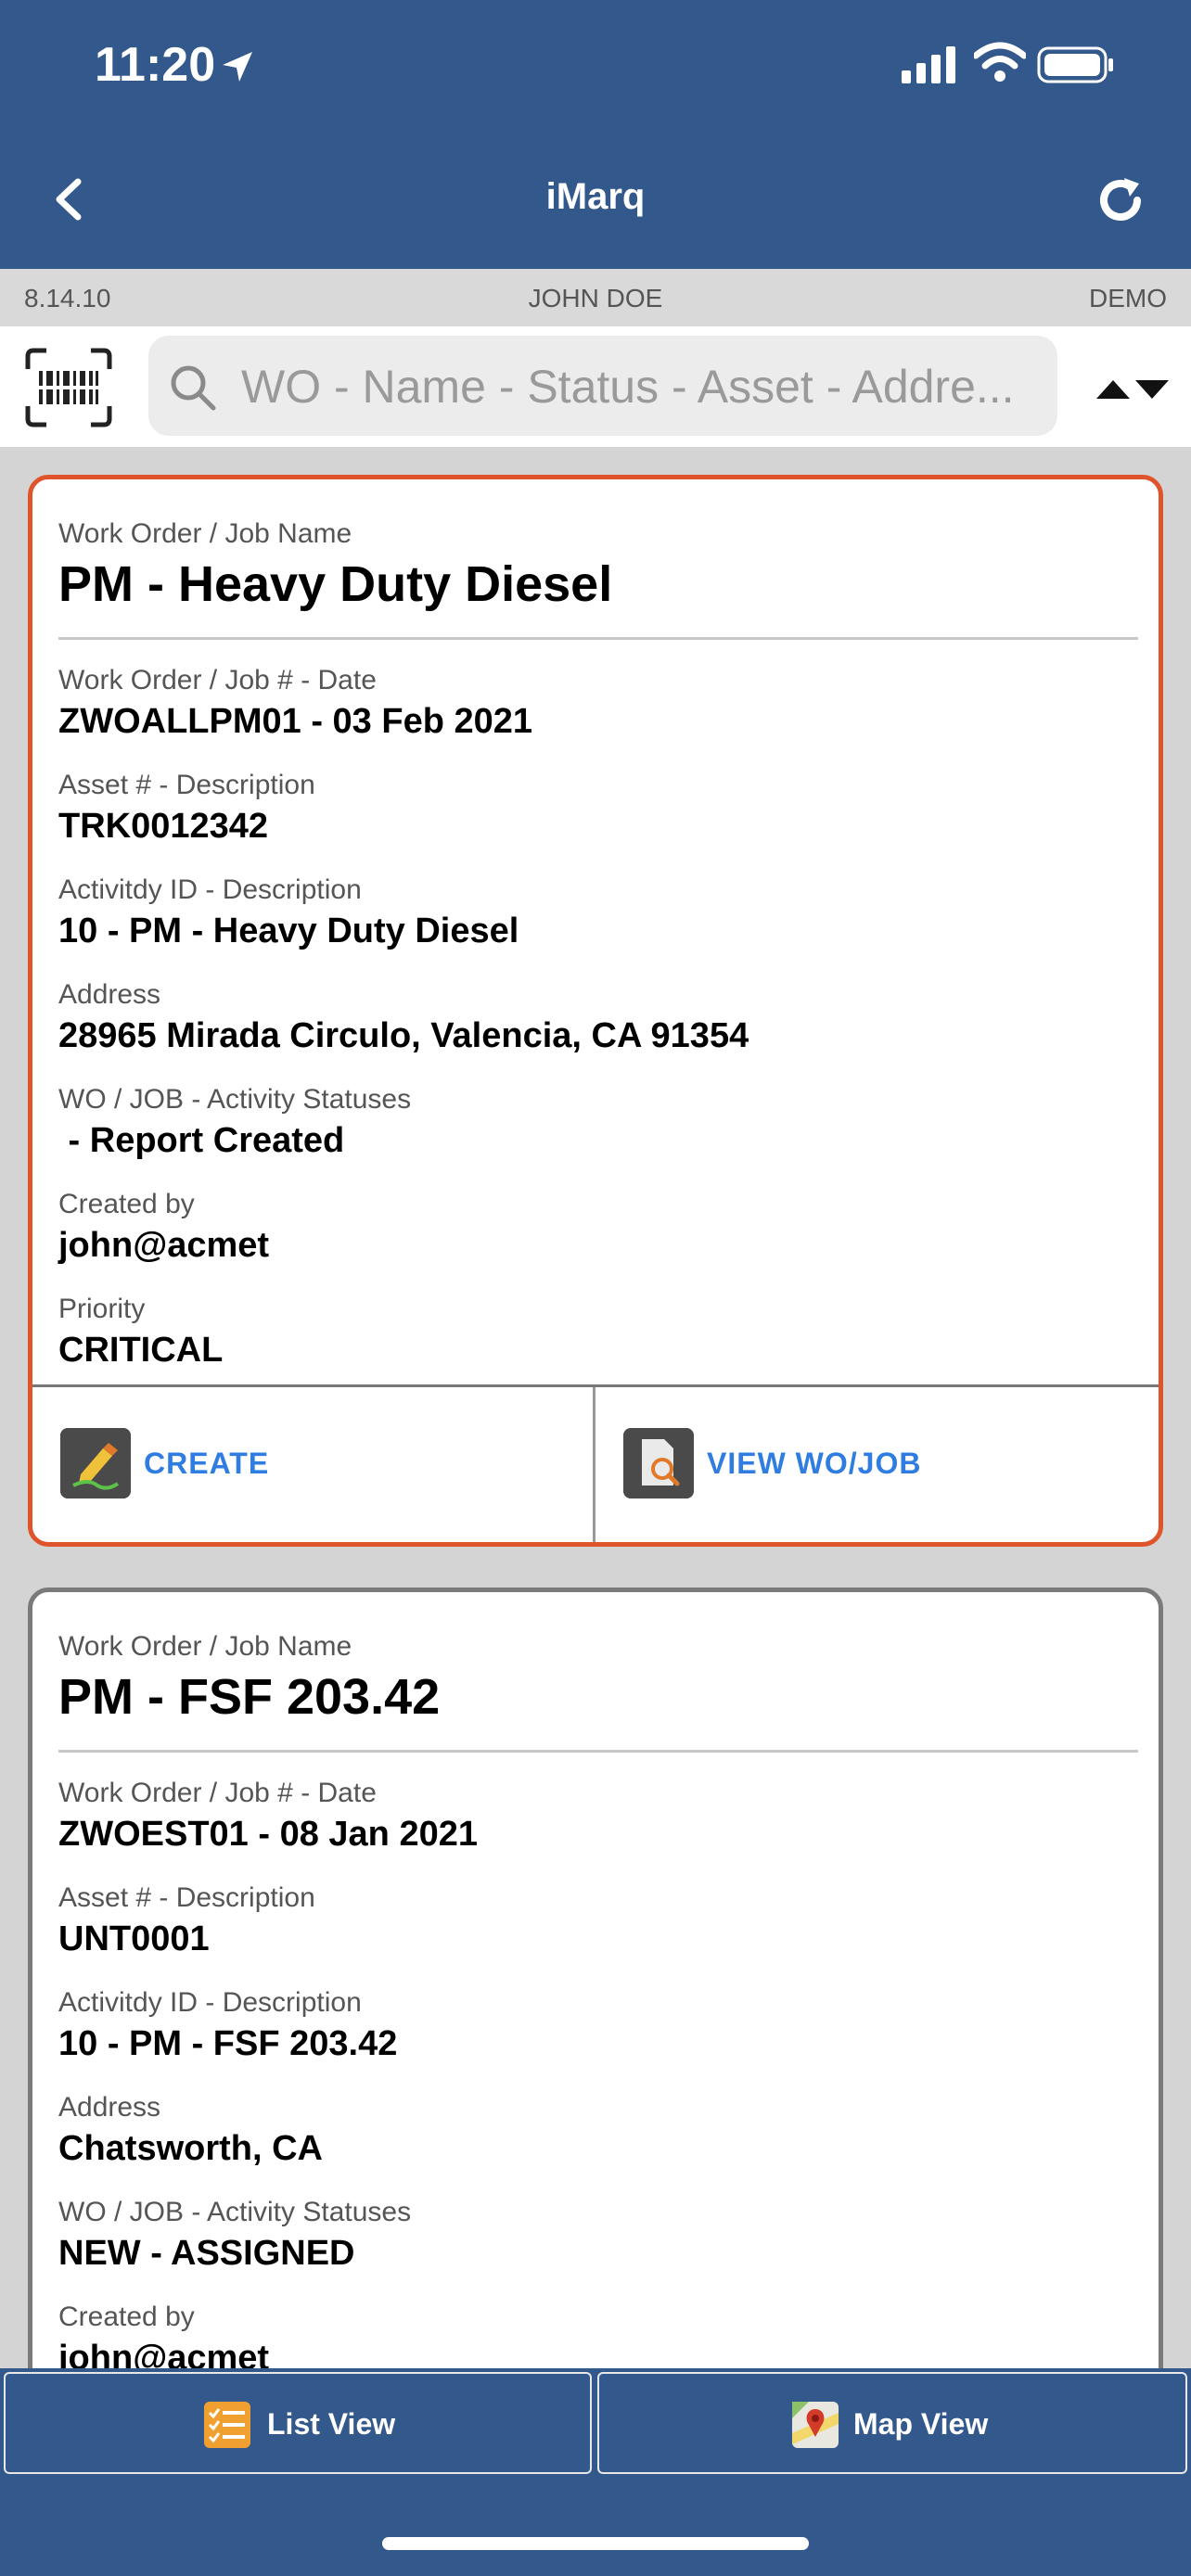 The image size is (1191, 2576). What do you see at coordinates (237, 67) in the screenshot?
I see `location-arrow-icon` at bounding box center [237, 67].